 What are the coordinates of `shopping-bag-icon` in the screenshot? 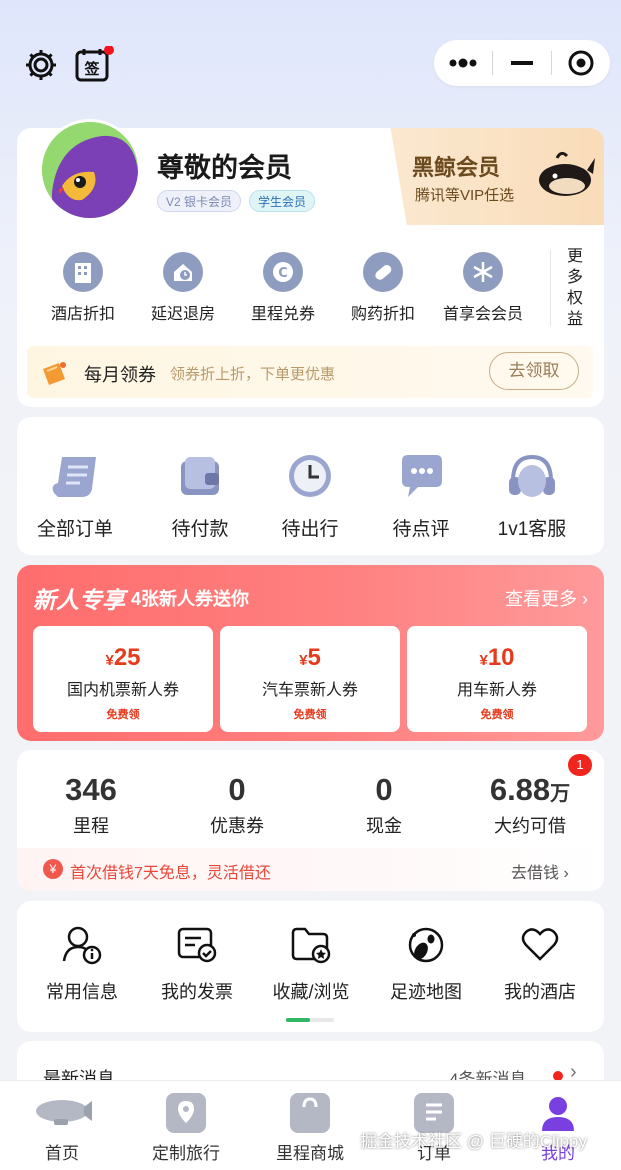 It's located at (310, 1113).